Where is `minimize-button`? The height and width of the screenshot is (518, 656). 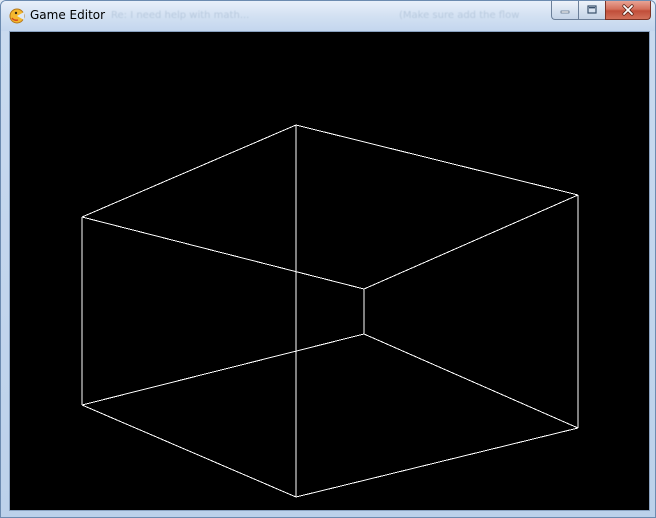
minimize-button is located at coordinates (564, 10).